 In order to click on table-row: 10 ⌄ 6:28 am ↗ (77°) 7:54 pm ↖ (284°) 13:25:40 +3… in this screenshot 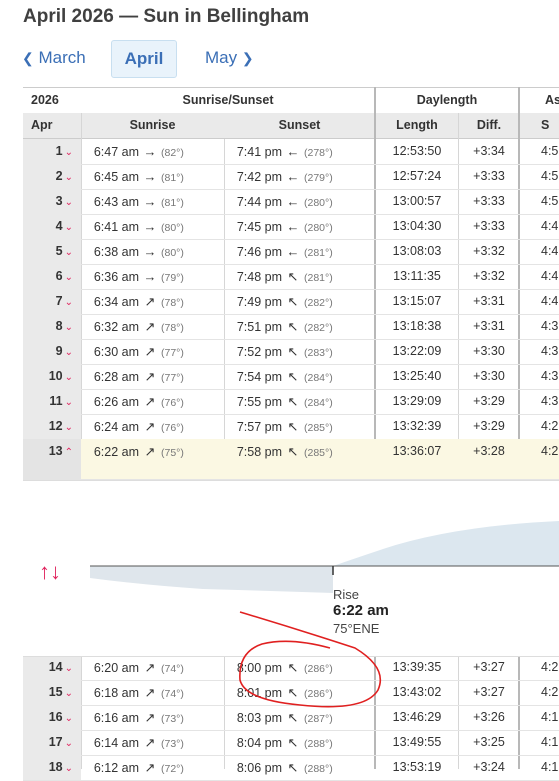, I will do `click(291, 377)`.